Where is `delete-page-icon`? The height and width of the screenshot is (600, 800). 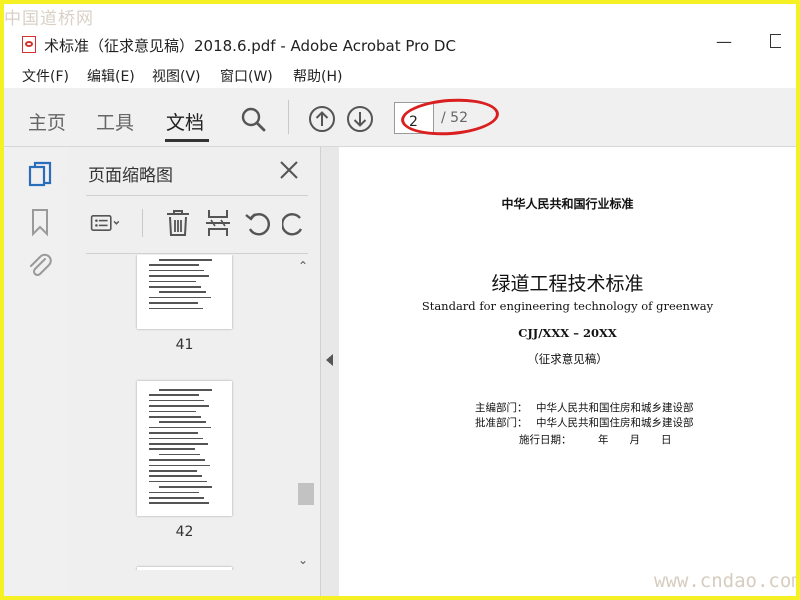 delete-page-icon is located at coordinates (178, 223).